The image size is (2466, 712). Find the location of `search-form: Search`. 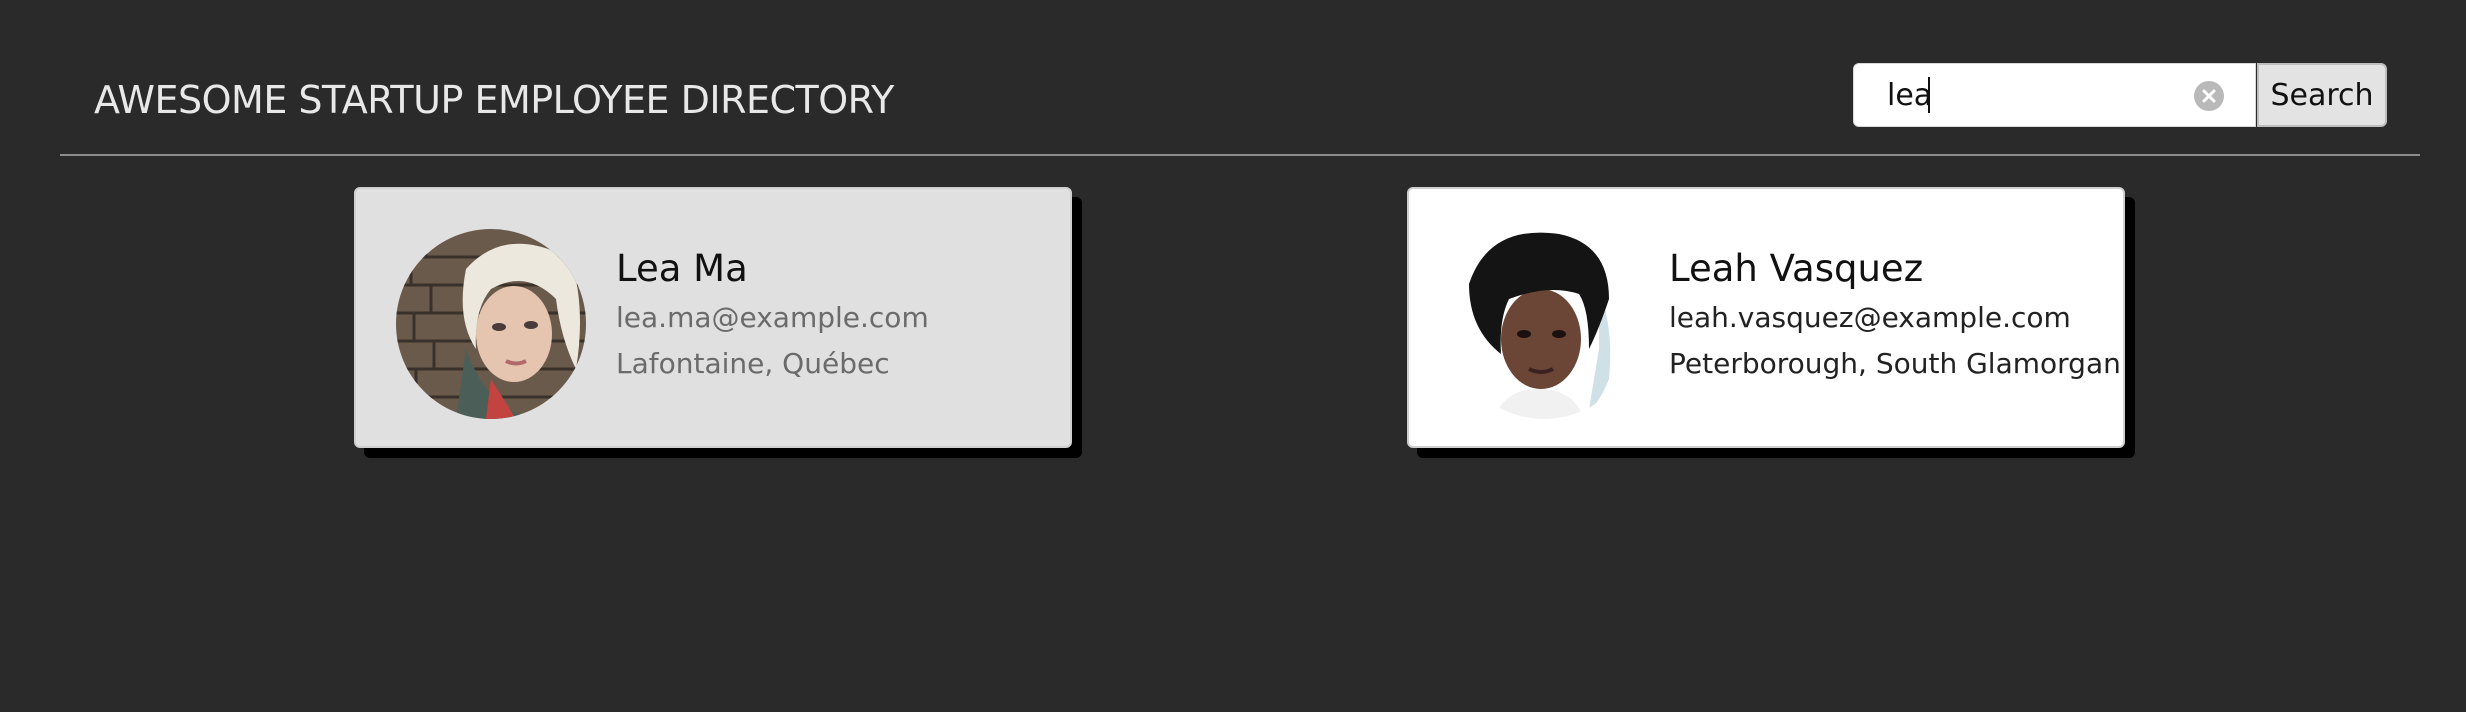

search-form: Search is located at coordinates (2120, 95).